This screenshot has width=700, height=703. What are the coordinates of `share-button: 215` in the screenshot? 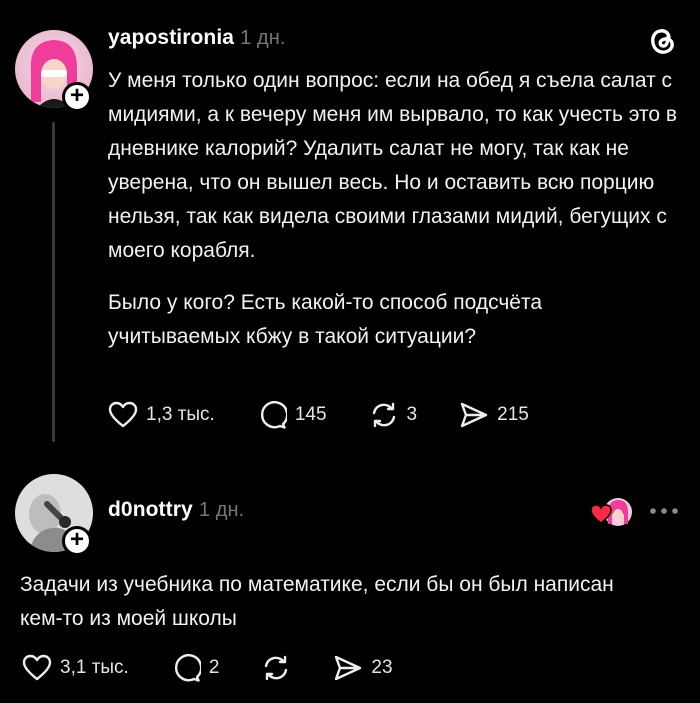 It's located at (494, 415).